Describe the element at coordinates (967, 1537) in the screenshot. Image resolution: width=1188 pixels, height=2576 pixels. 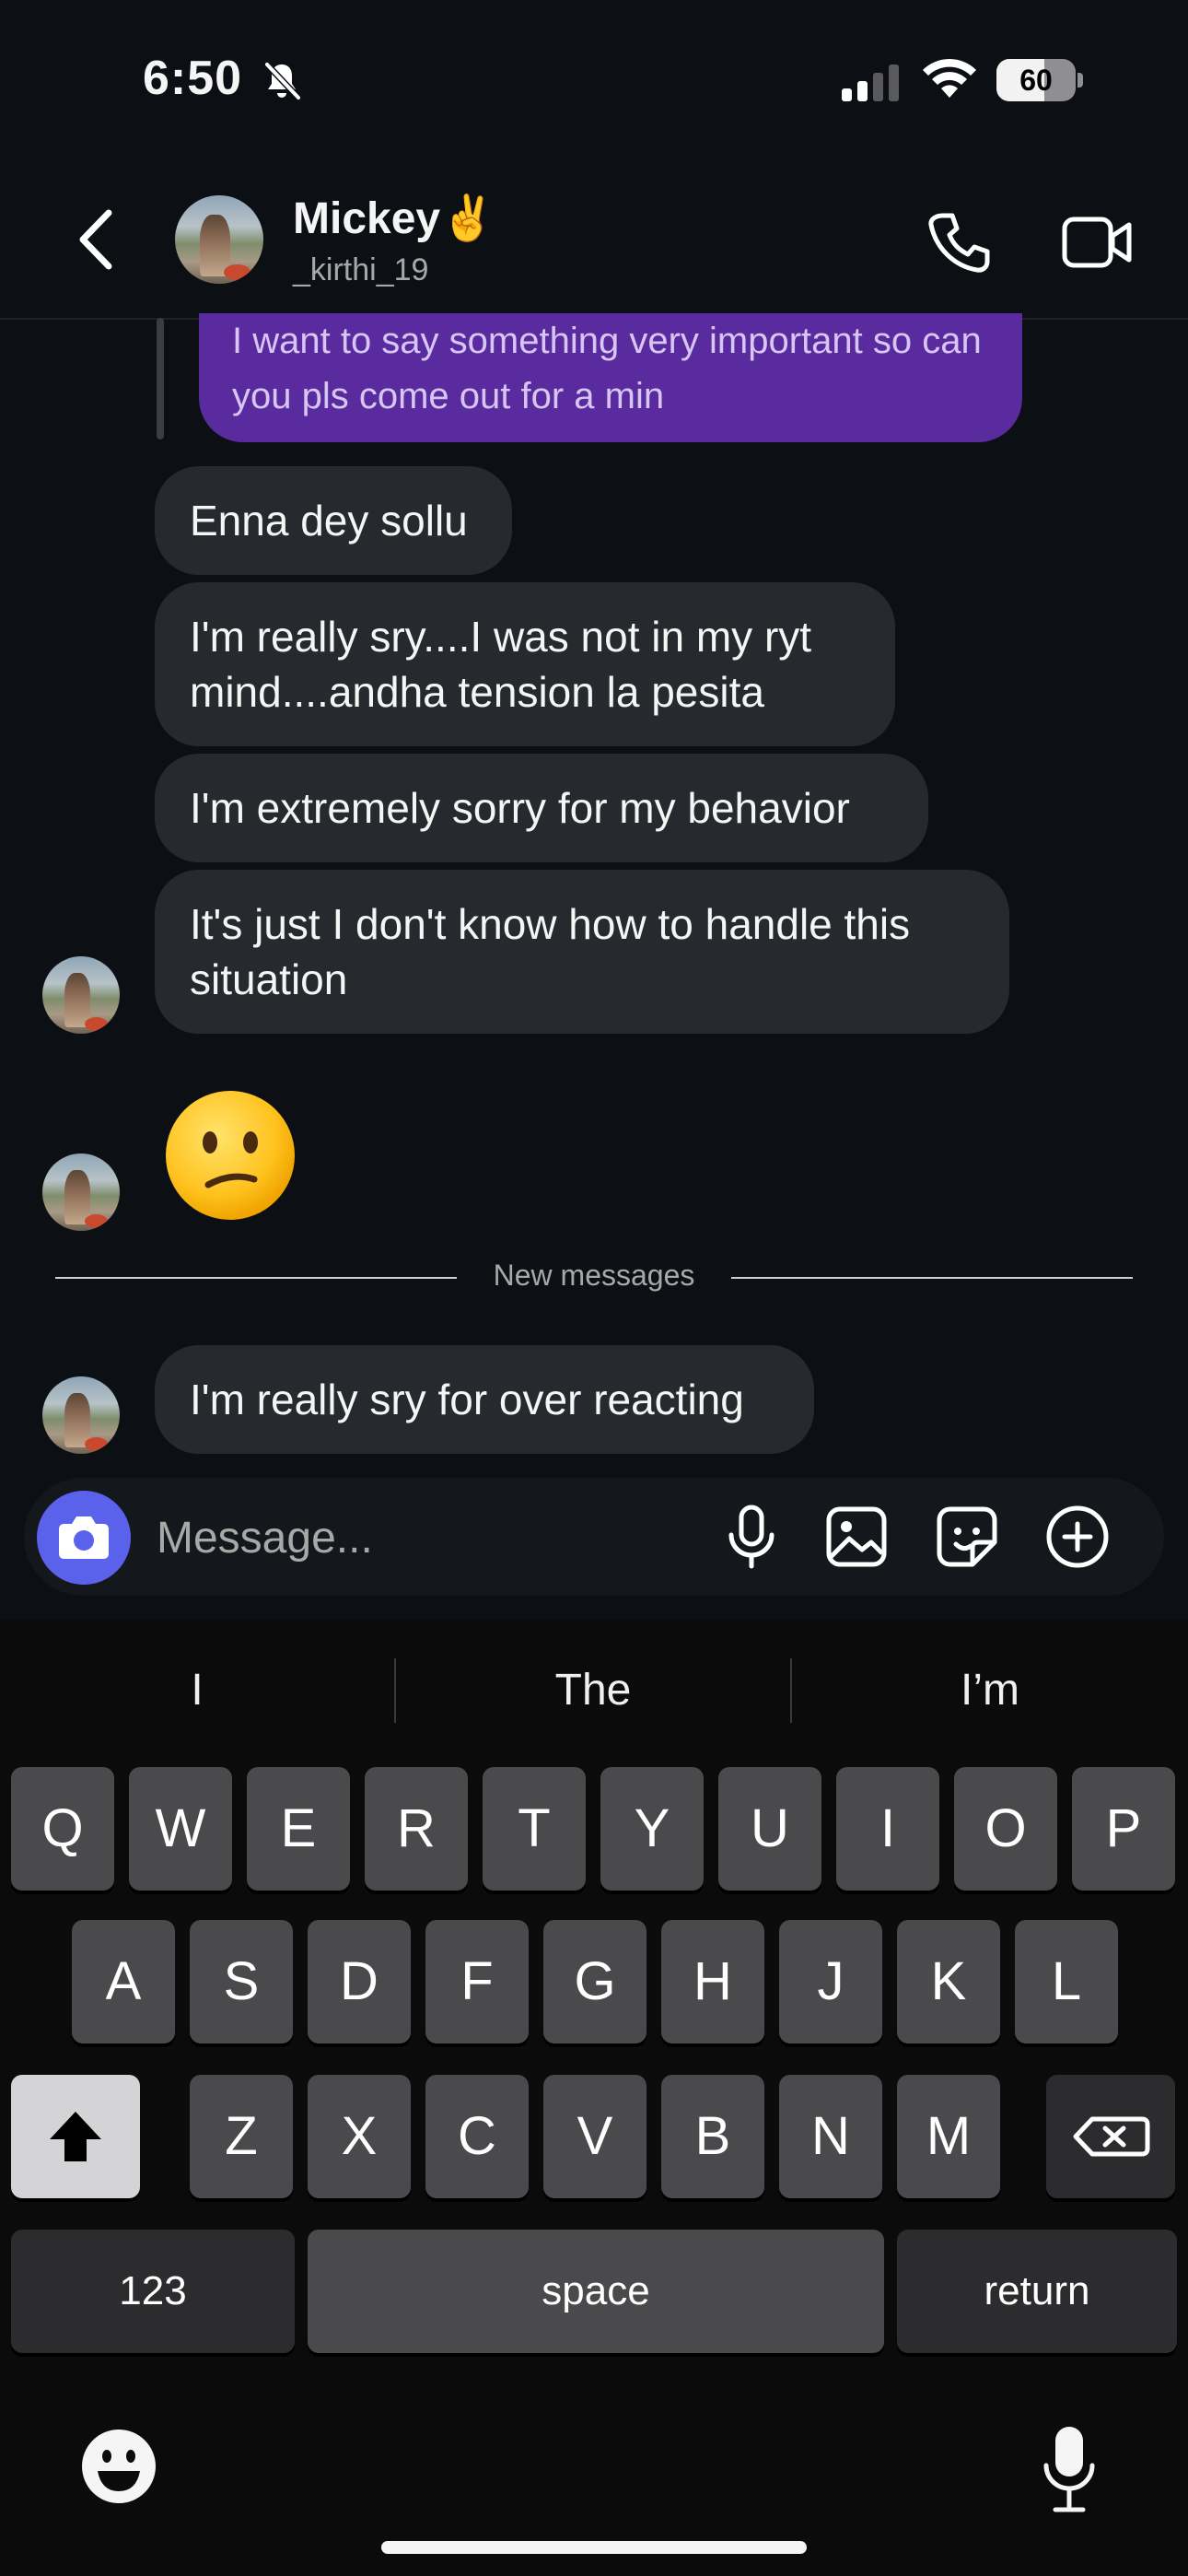
I see `sticker-icon` at that location.